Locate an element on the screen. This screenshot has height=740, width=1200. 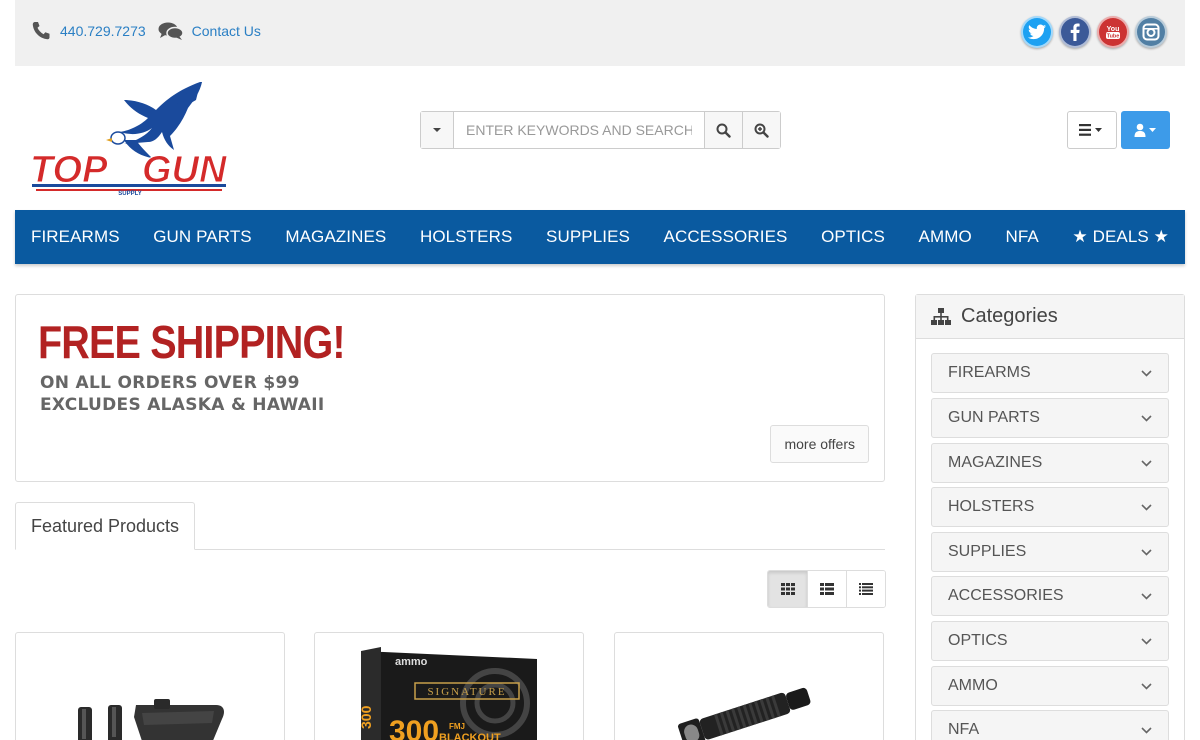
top-bar: 440.729.7273 Contact Us You Tube is located at coordinates (600, 33).